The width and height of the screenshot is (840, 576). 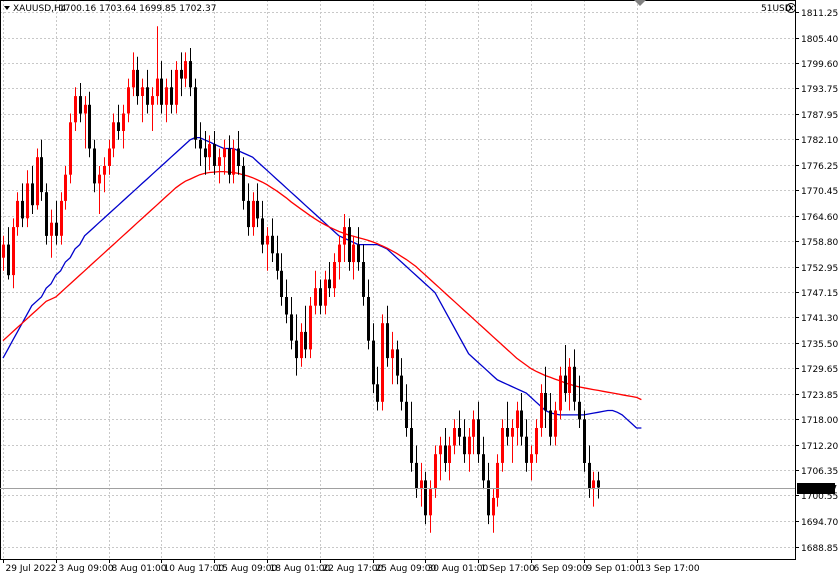 I want to click on y-tick-label: 1694.70, so click(x=819, y=523).